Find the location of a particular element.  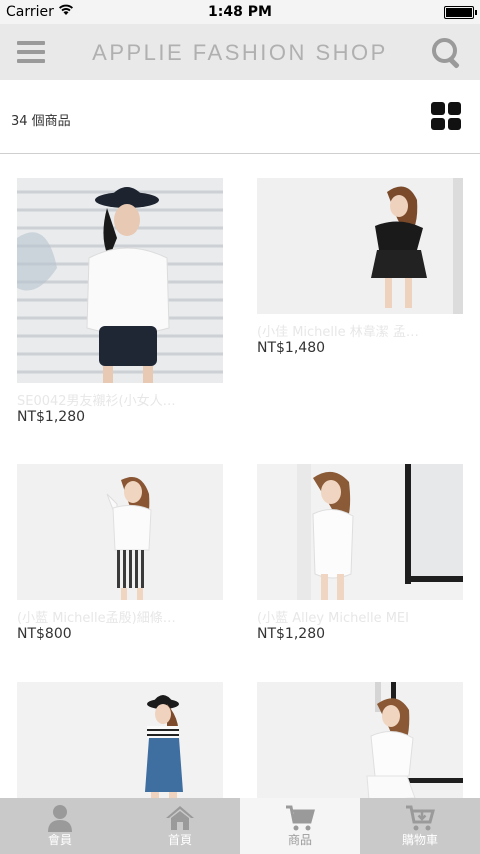

shopping-cart-icon is located at coordinates (420, 818).